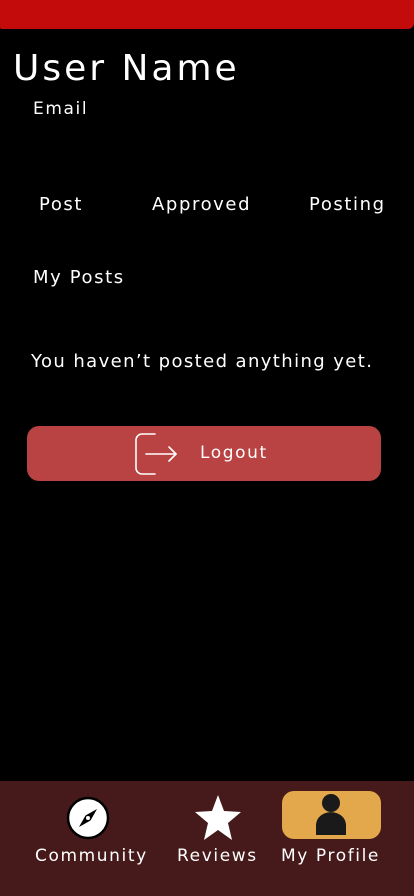 The image size is (414, 896). I want to click on logout-icon, so click(156, 454).